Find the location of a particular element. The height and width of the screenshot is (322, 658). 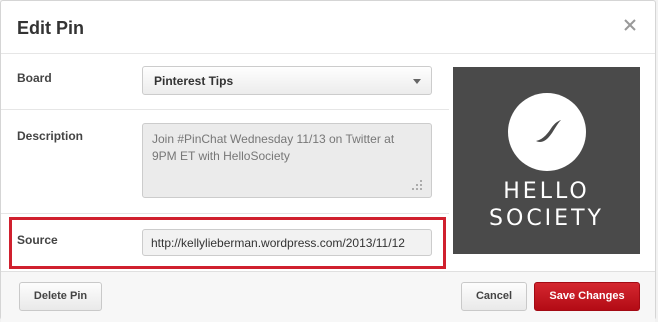

logo-text-line2: SOCIETY is located at coordinates (546, 218).